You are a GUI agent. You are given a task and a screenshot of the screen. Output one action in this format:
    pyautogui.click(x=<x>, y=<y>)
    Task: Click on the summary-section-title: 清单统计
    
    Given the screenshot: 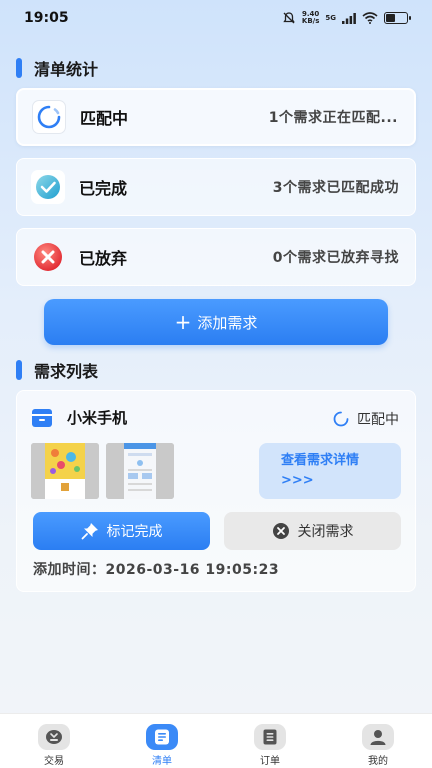 What is the action you would take?
    pyautogui.click(x=57, y=68)
    